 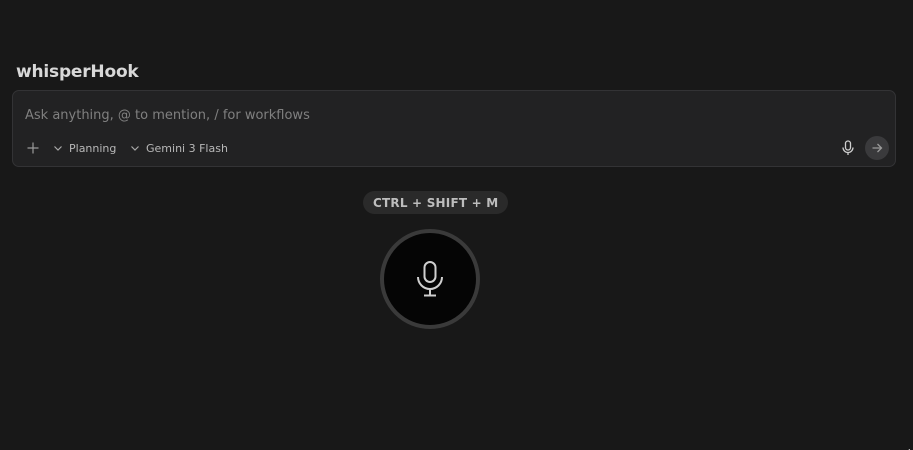 I want to click on send-button, so click(x=877, y=148).